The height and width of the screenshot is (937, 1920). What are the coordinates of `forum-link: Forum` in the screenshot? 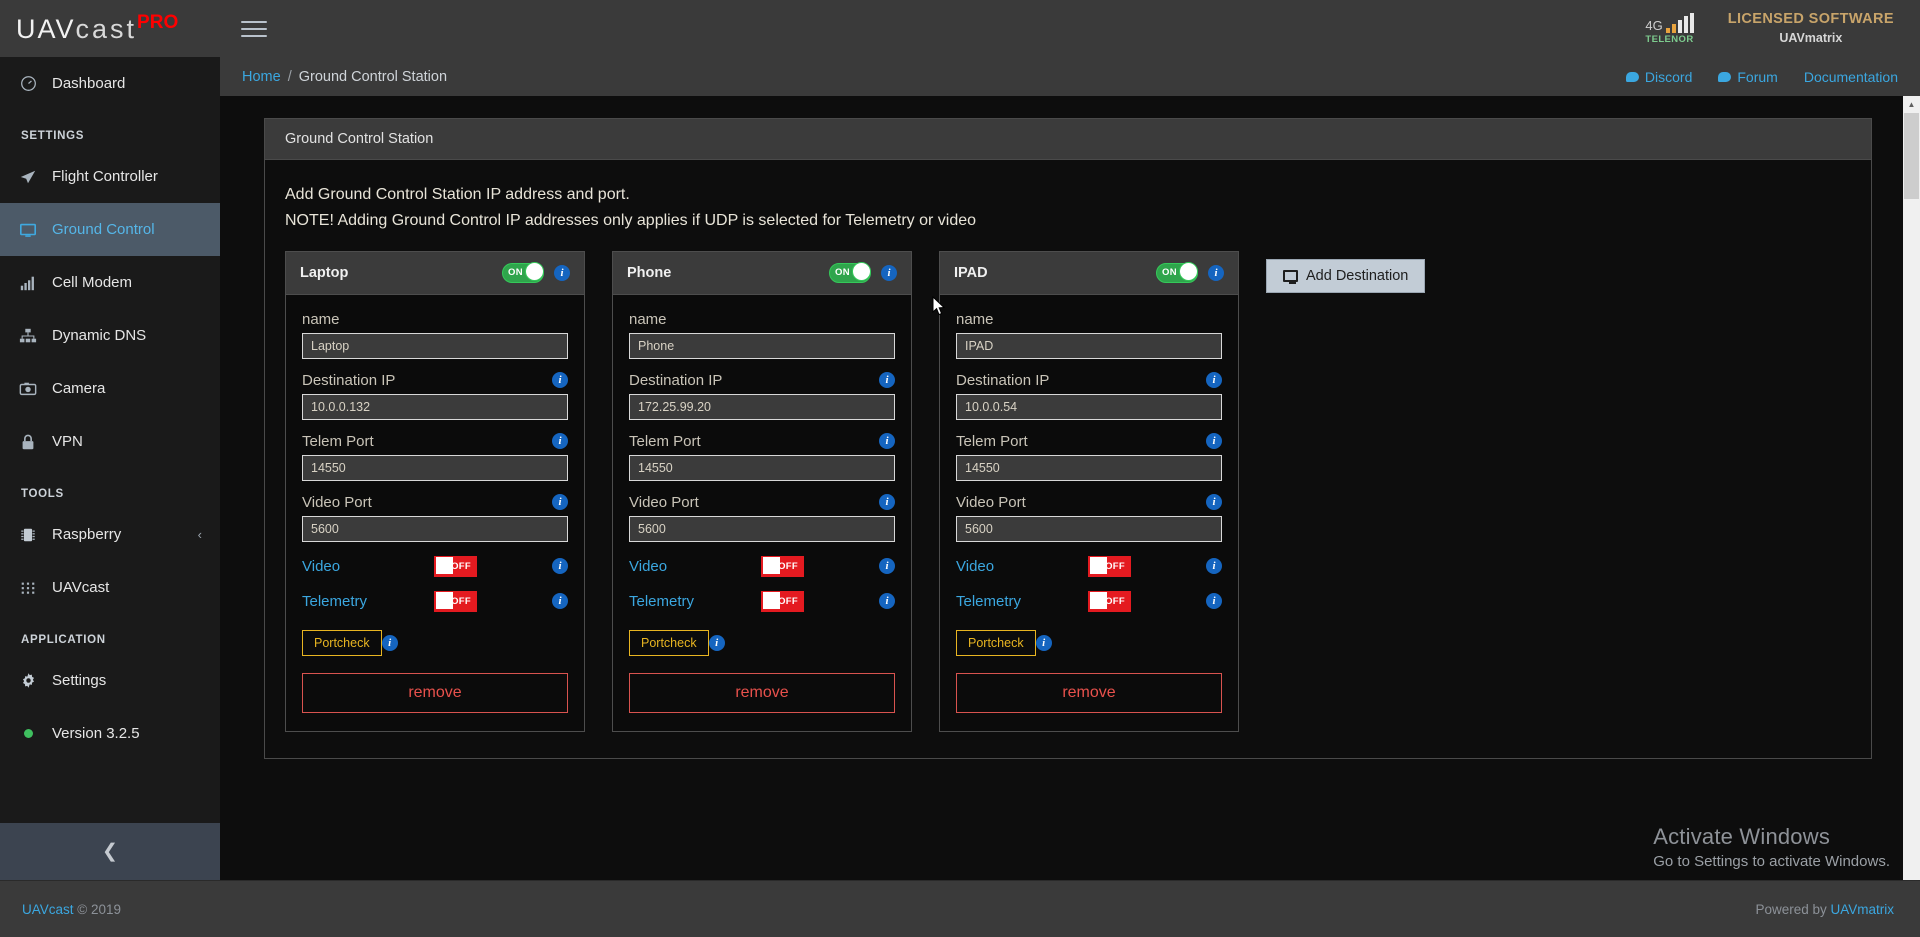 It's located at (1748, 77).